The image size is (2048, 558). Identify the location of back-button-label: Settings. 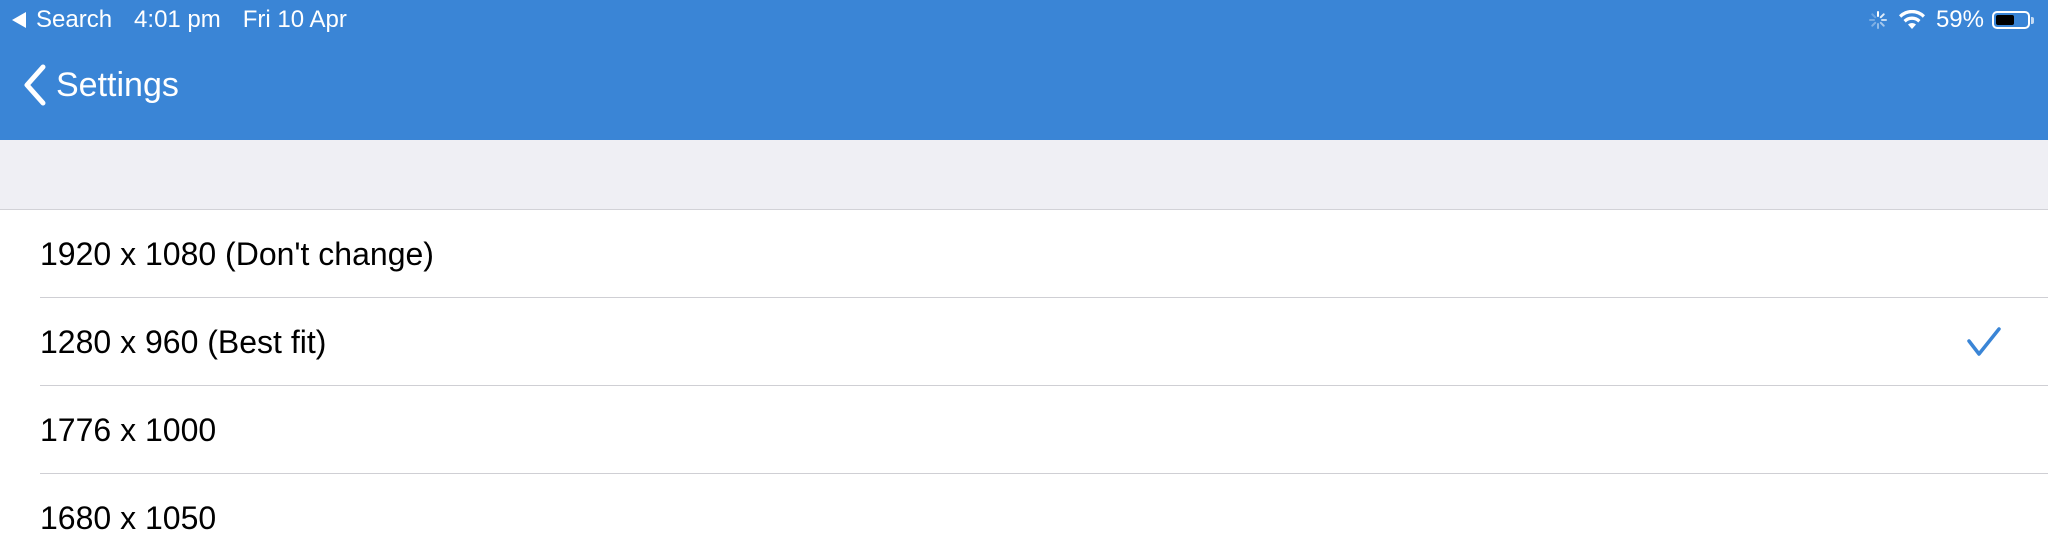
(117, 84).